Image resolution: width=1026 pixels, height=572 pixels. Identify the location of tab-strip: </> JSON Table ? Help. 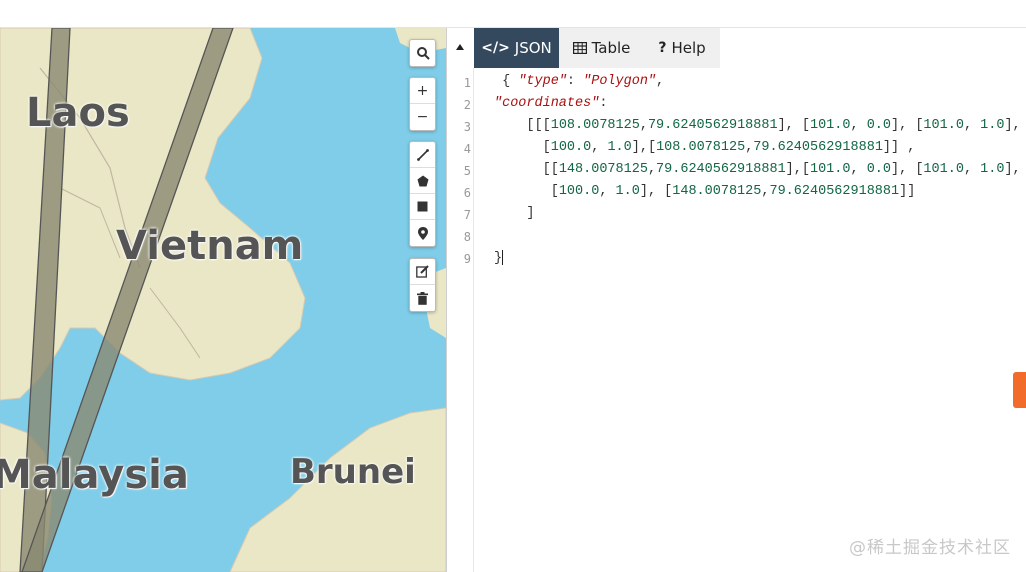
(597, 48).